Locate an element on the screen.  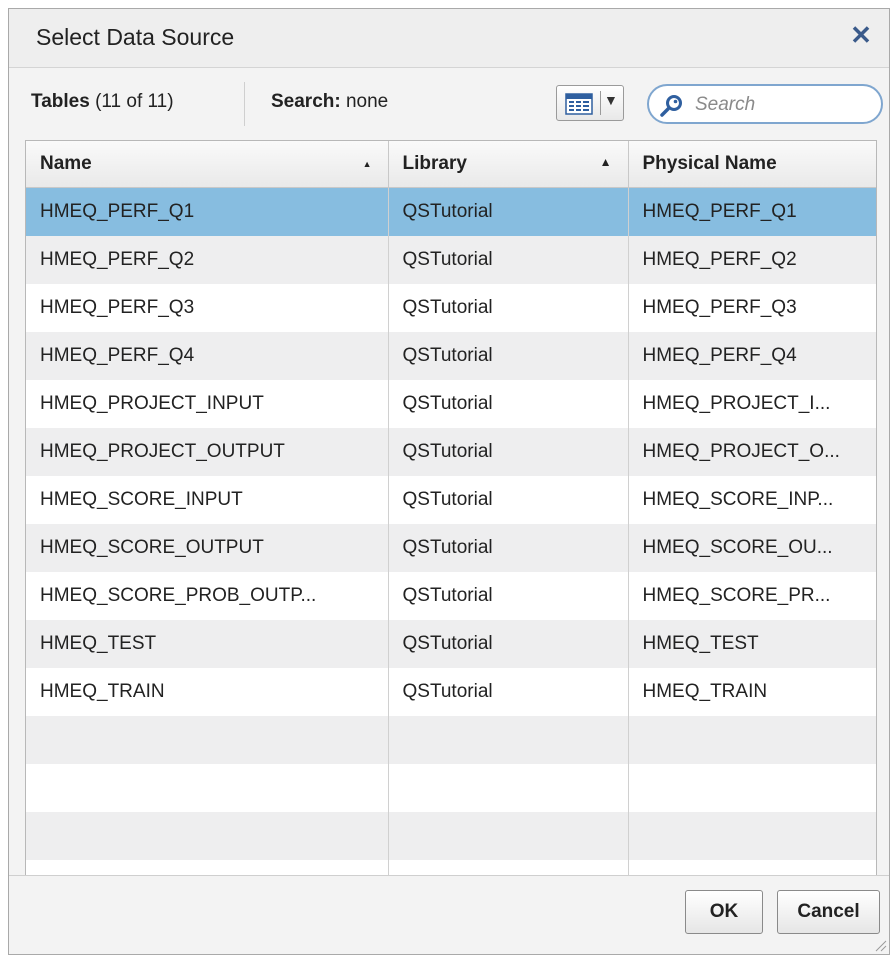
column-header-label: Physical Name is located at coordinates (709, 163).